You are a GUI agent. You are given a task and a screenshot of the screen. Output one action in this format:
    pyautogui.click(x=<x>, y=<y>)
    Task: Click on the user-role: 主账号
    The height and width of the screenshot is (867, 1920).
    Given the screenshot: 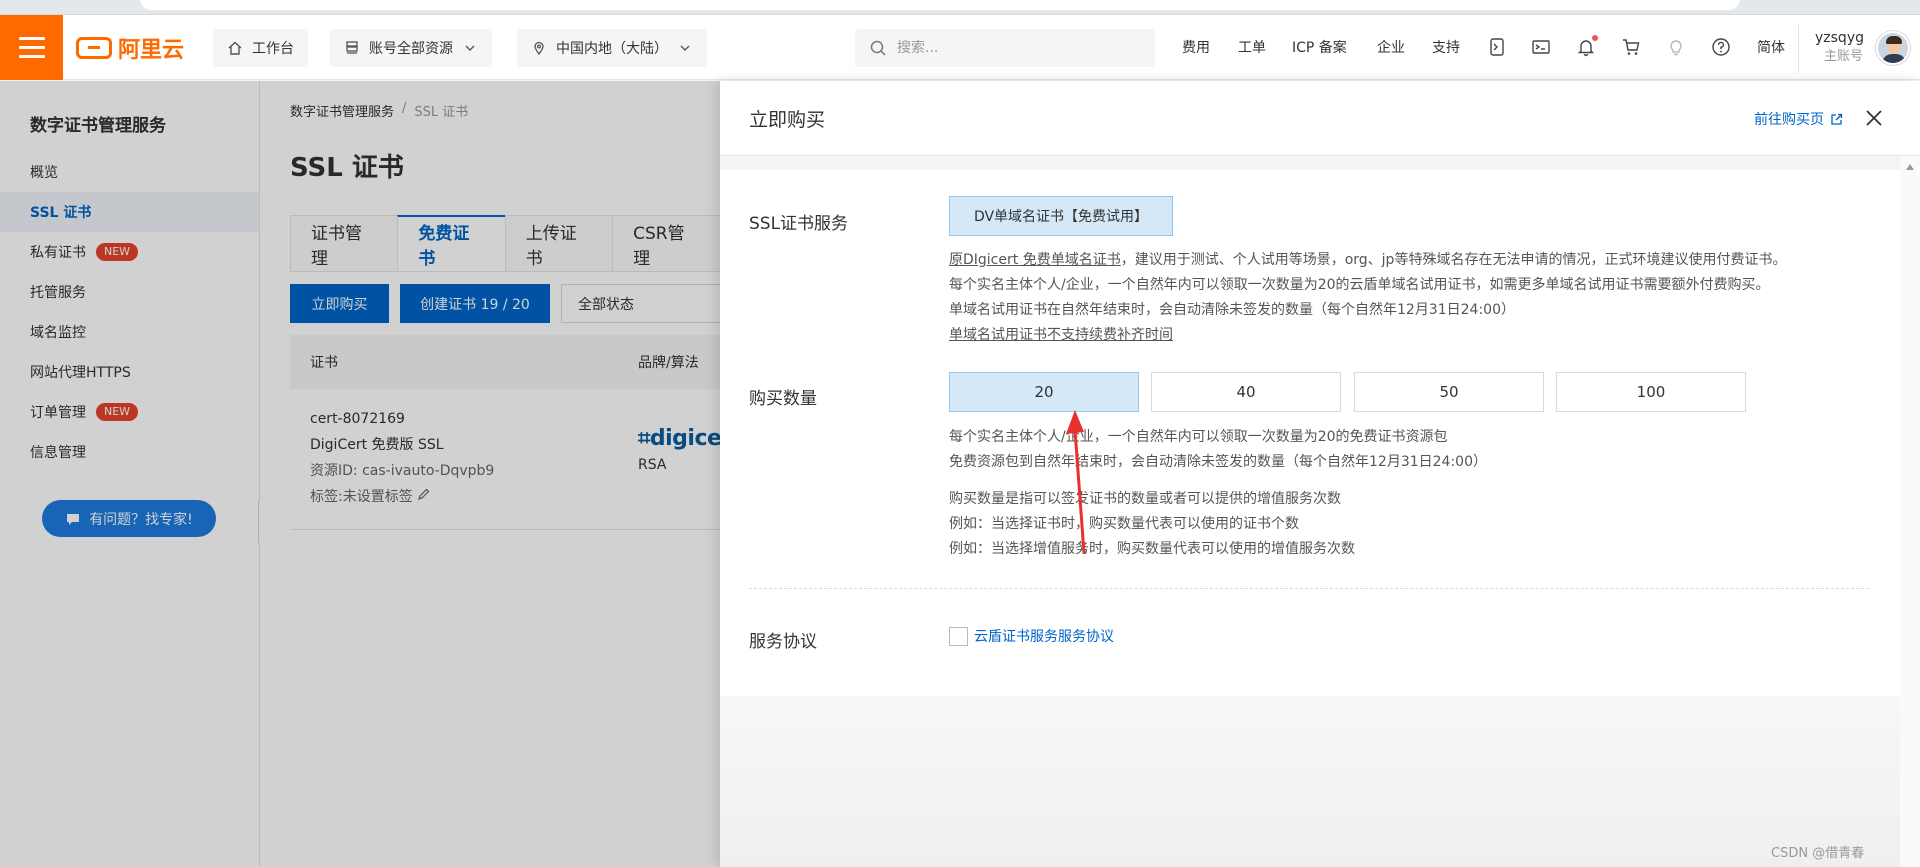 What is the action you would take?
    pyautogui.click(x=1843, y=56)
    